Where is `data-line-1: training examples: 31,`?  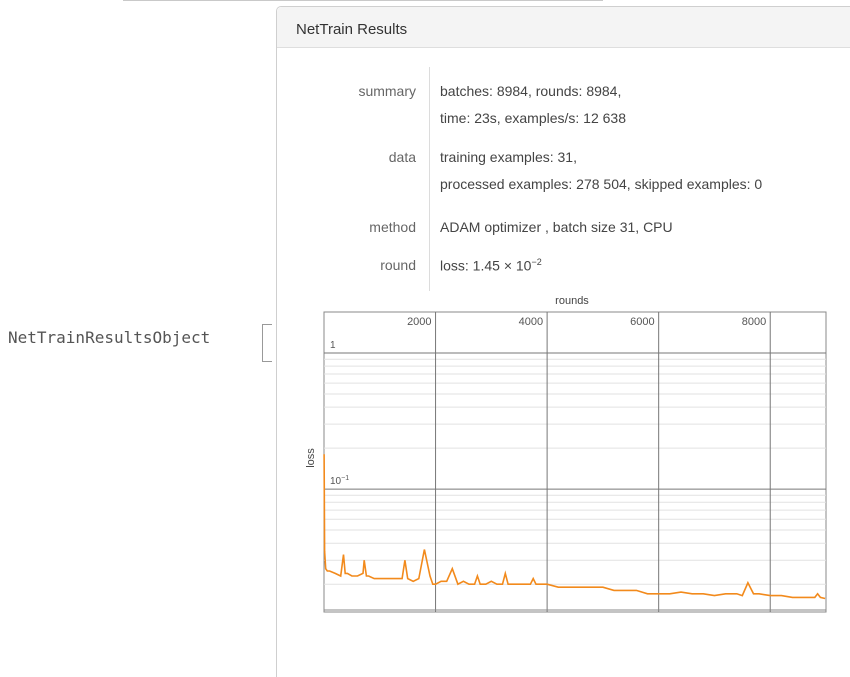
data-line-1: training examples: 31, is located at coordinates (508, 157).